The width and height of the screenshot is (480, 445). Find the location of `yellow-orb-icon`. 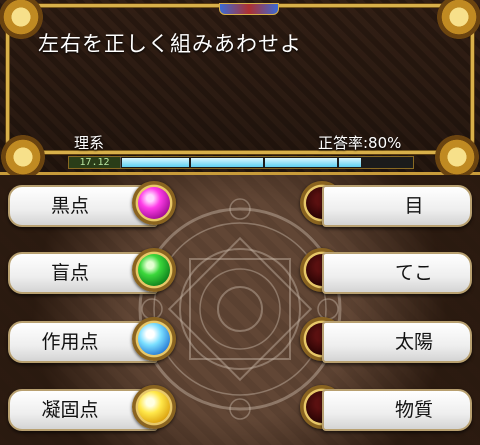

yellow-orb-icon is located at coordinates (154, 407).